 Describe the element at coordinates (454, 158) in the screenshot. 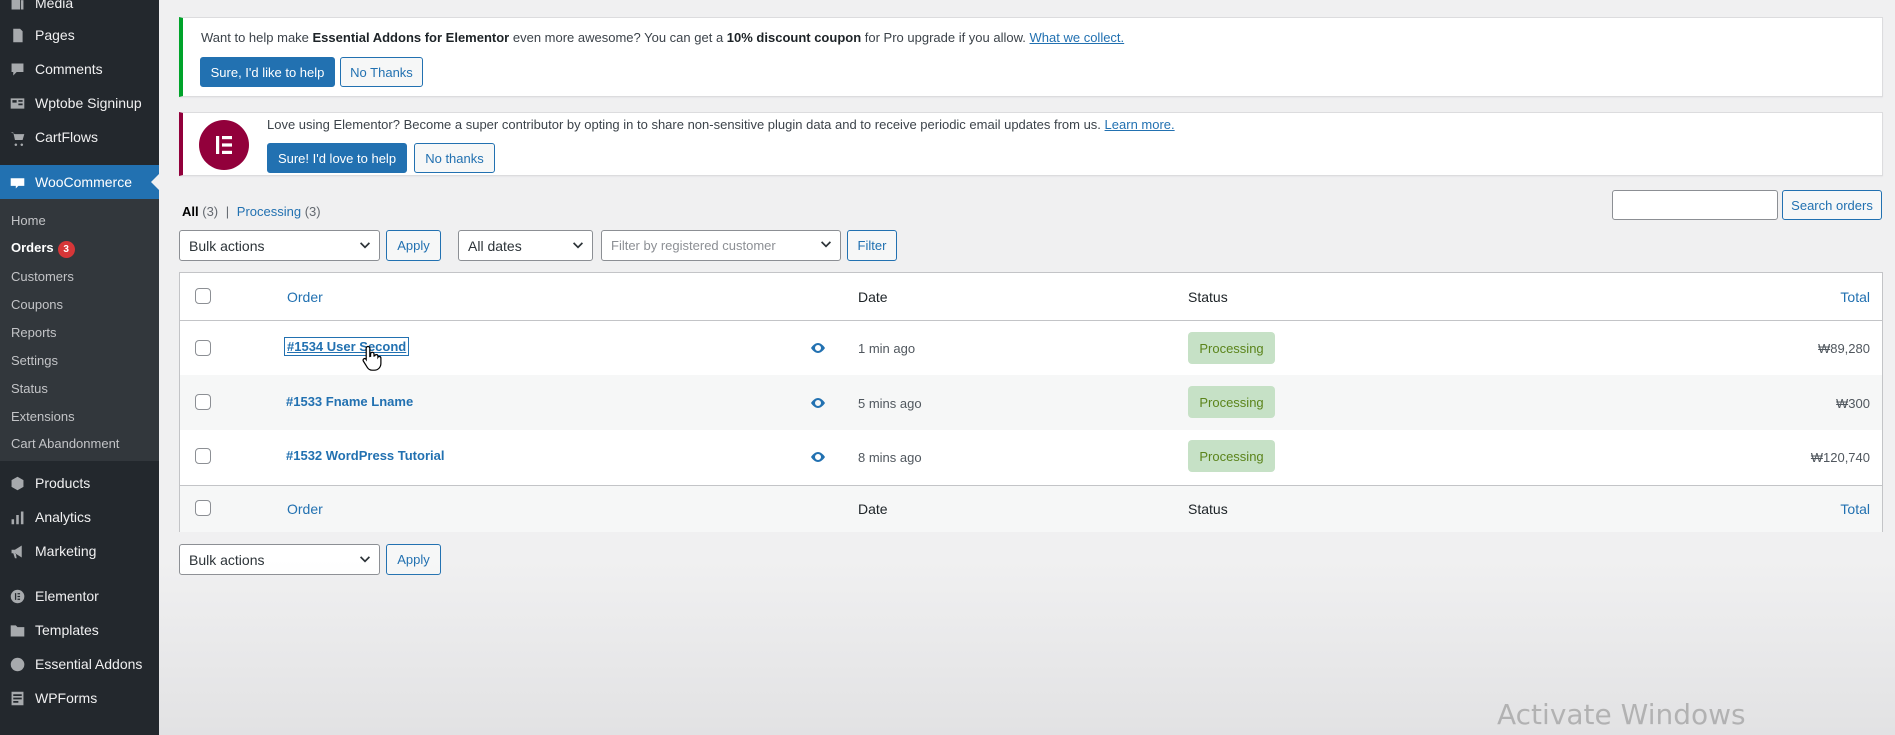

I see `elementor-decline-button: No thanks` at that location.